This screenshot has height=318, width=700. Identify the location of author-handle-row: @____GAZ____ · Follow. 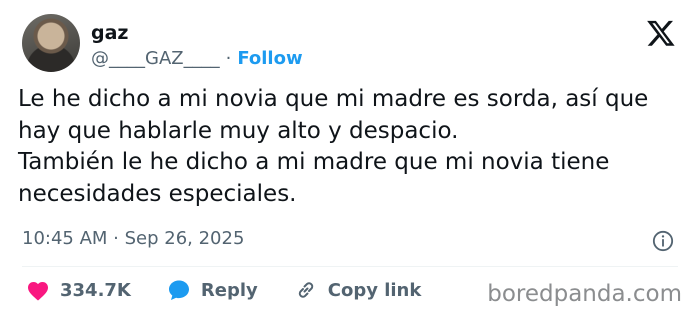
(197, 58).